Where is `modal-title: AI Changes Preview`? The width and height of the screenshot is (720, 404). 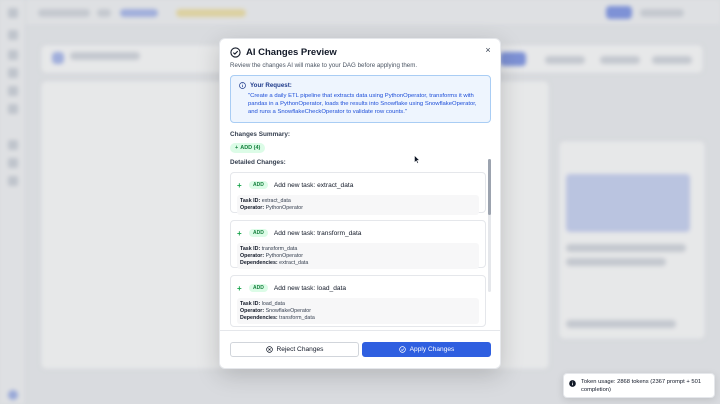 modal-title: AI Changes Preview is located at coordinates (291, 52).